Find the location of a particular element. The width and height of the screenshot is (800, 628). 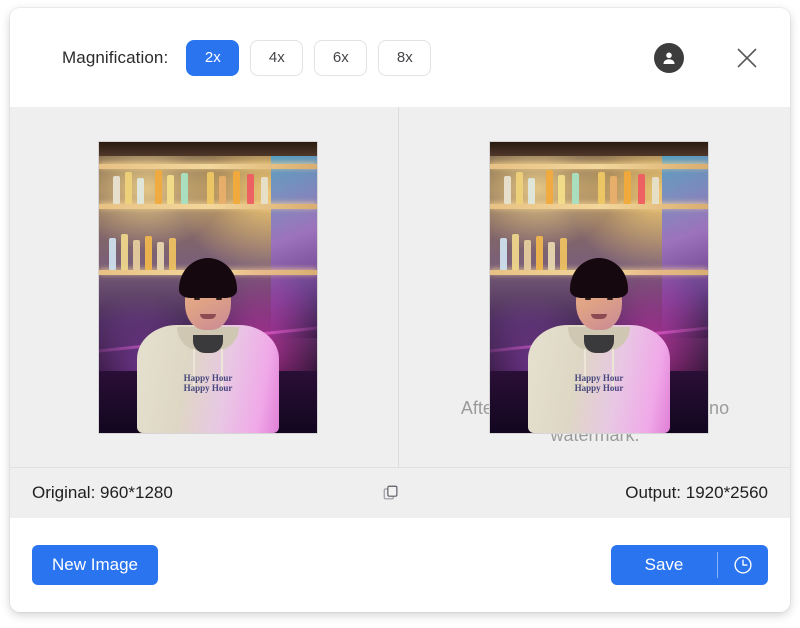

user-avatar-icon is located at coordinates (669, 57).